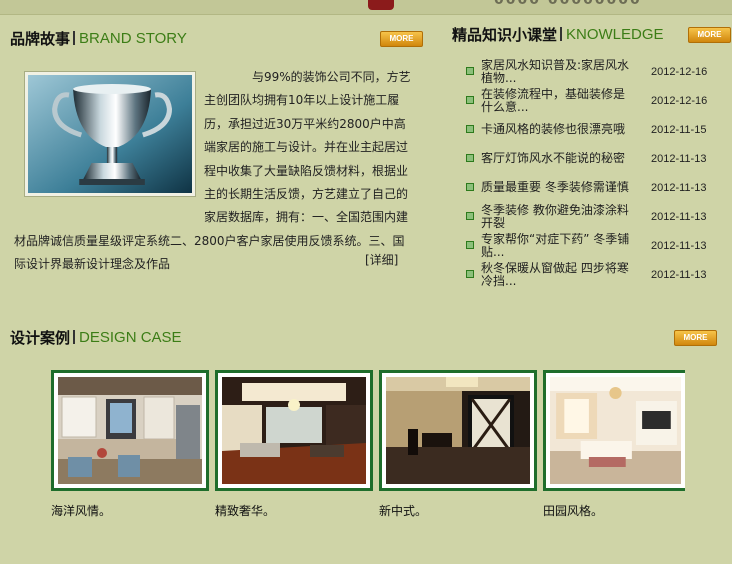 The height and width of the screenshot is (564, 732). Describe the element at coordinates (505, 34) in the screenshot. I see `knowledge-title-cn: 精品知识小课堂` at that location.